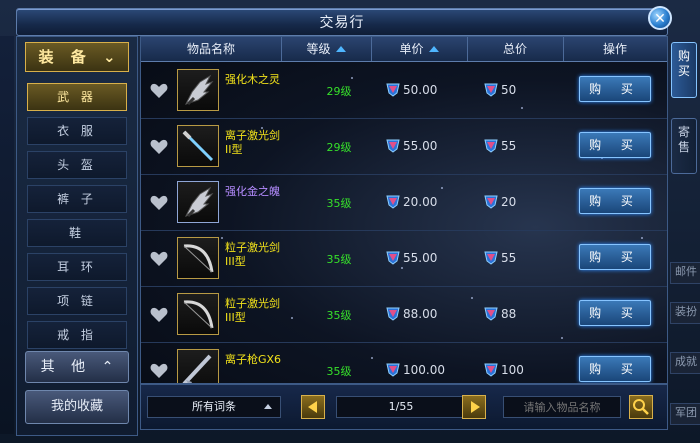 The height and width of the screenshot is (443, 700). I want to click on side-menu-achievement: 成就, so click(685, 363).